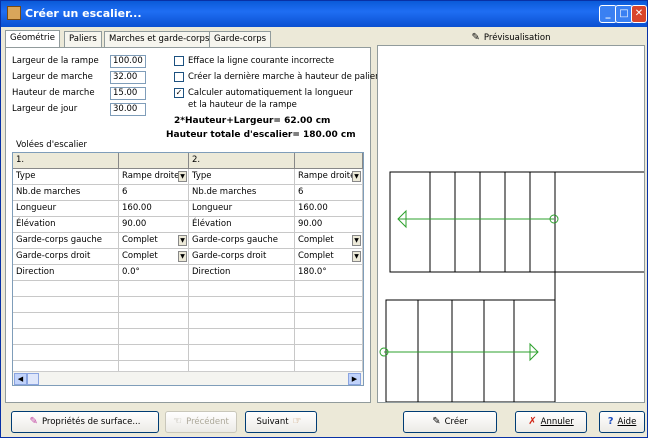 The image size is (648, 438). I want to click on calcul-auto-checkbox: ✓, so click(179, 93).